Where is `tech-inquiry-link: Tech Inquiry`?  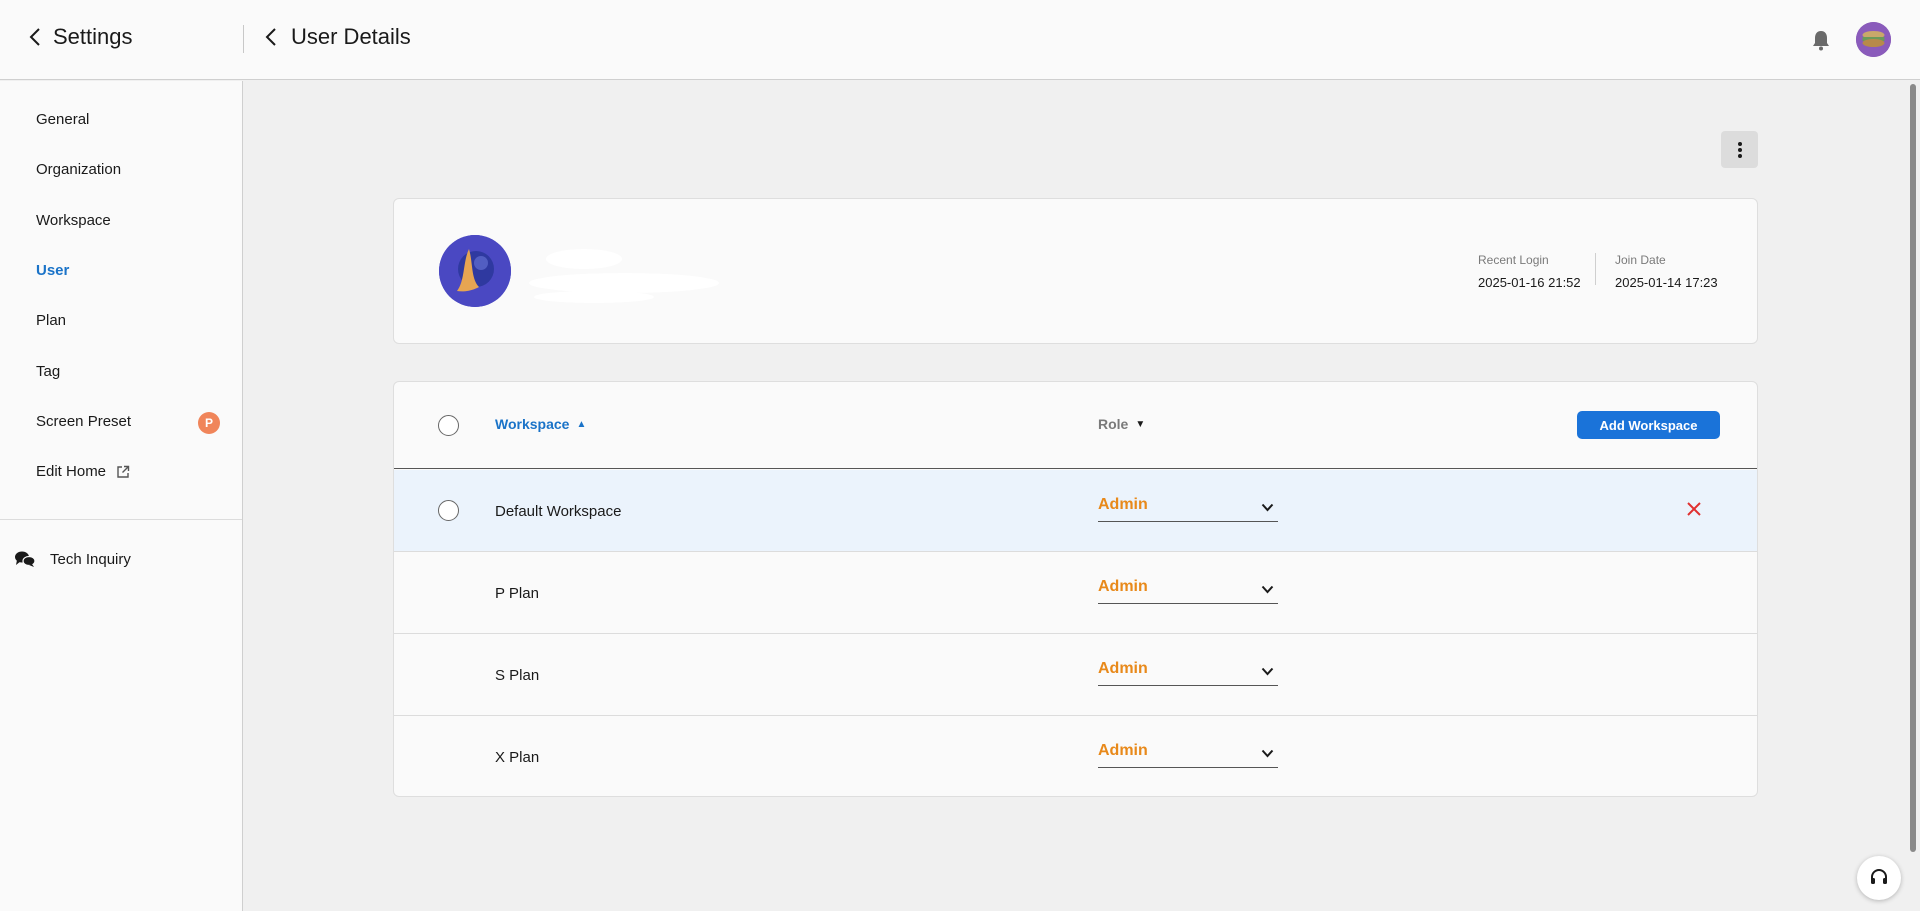 tech-inquiry-link: Tech Inquiry is located at coordinates (72, 559).